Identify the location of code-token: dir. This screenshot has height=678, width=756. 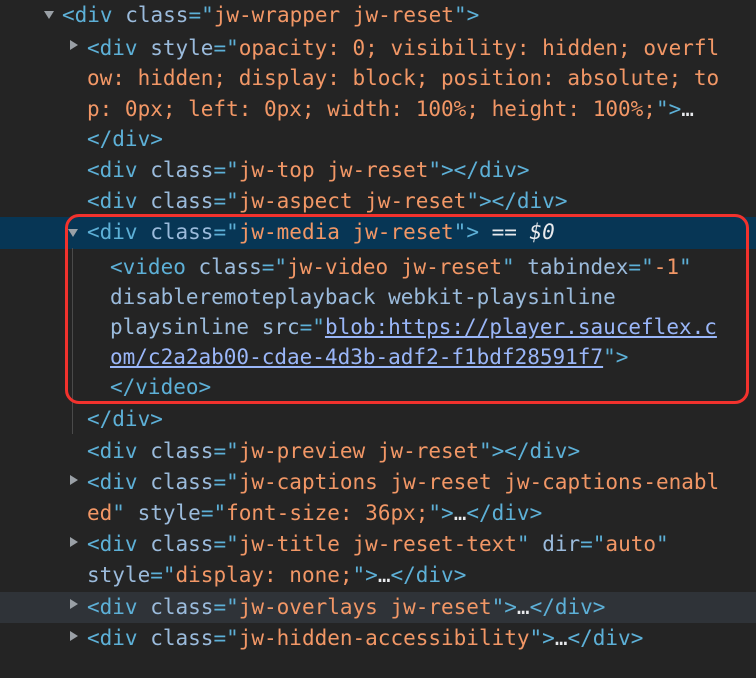
(561, 544).